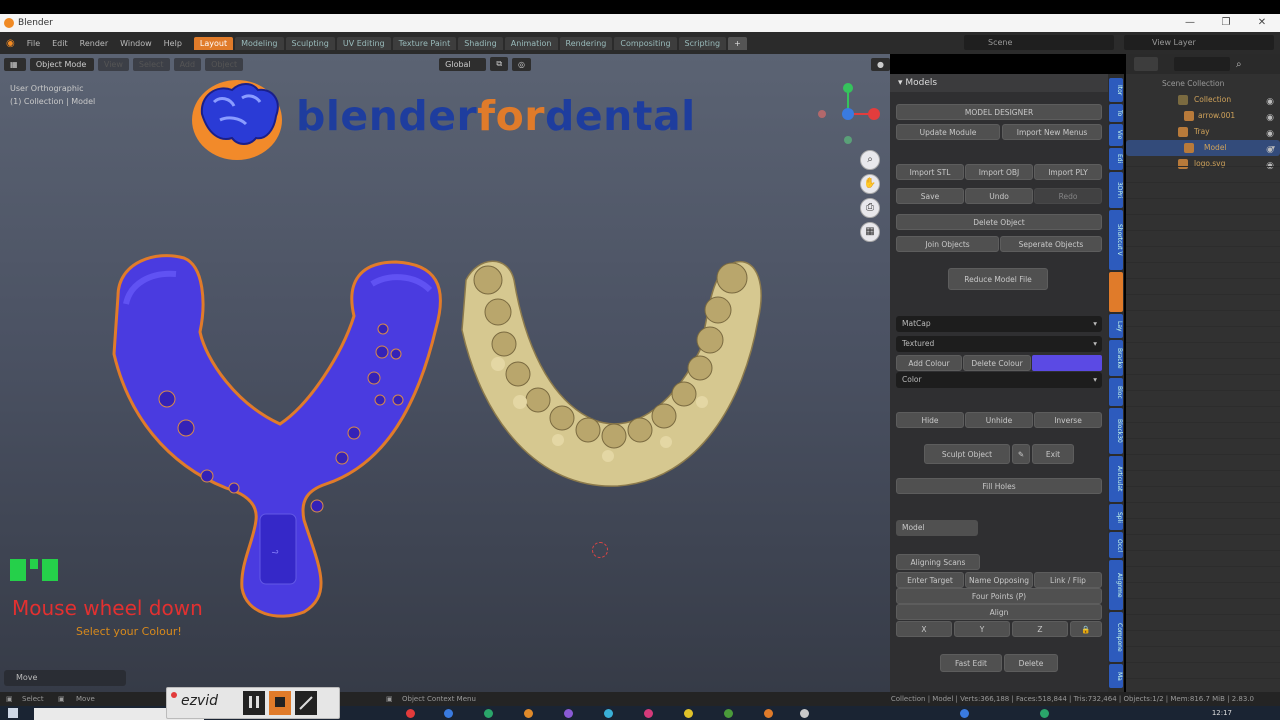 The image size is (1280, 720). What do you see at coordinates (999, 83) in the screenshot?
I see `models-panel-header: ▾ Models` at bounding box center [999, 83].